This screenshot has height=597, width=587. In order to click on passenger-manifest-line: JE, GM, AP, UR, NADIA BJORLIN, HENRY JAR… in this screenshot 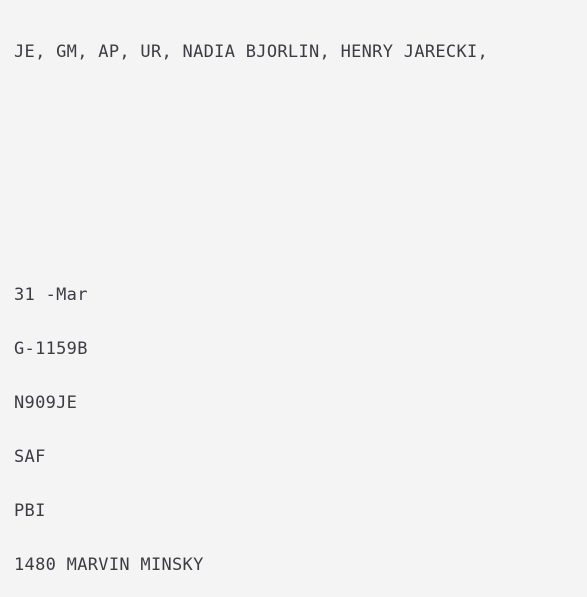, I will do `click(251, 52)`.